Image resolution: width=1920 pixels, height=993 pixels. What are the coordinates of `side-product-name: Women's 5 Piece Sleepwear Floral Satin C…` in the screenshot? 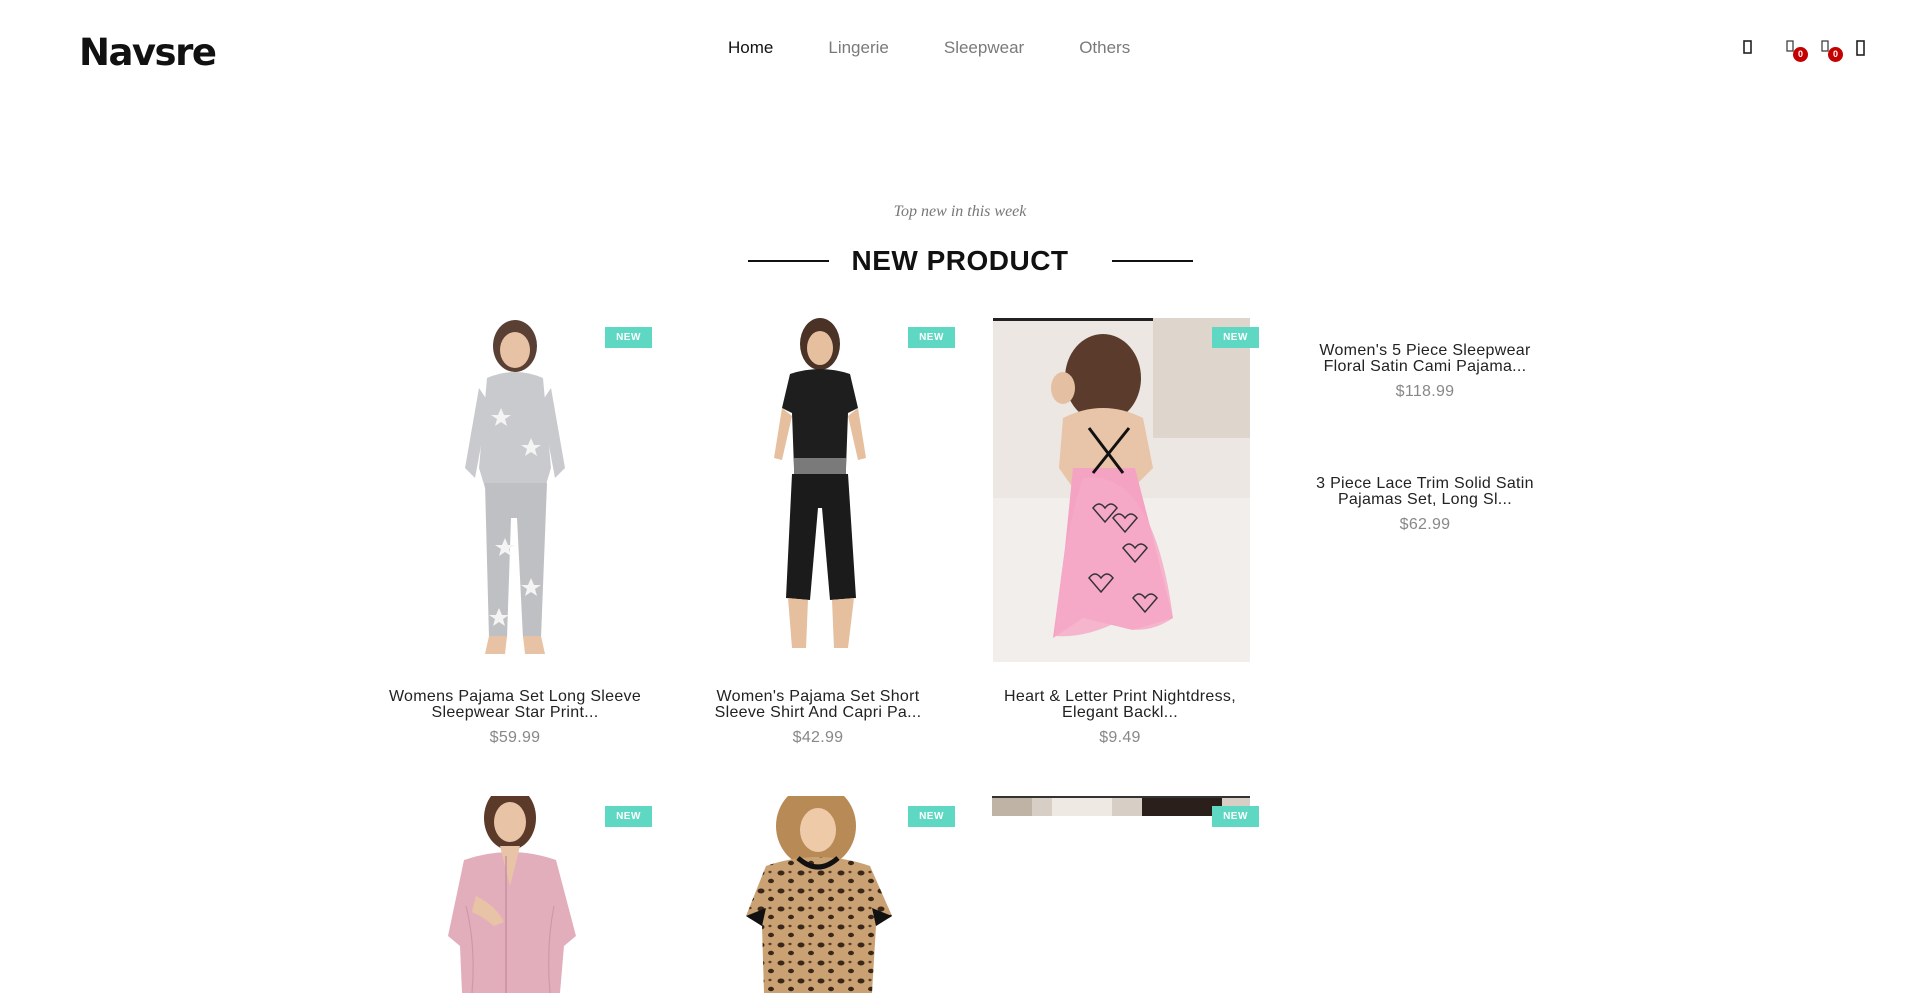 It's located at (1425, 359).